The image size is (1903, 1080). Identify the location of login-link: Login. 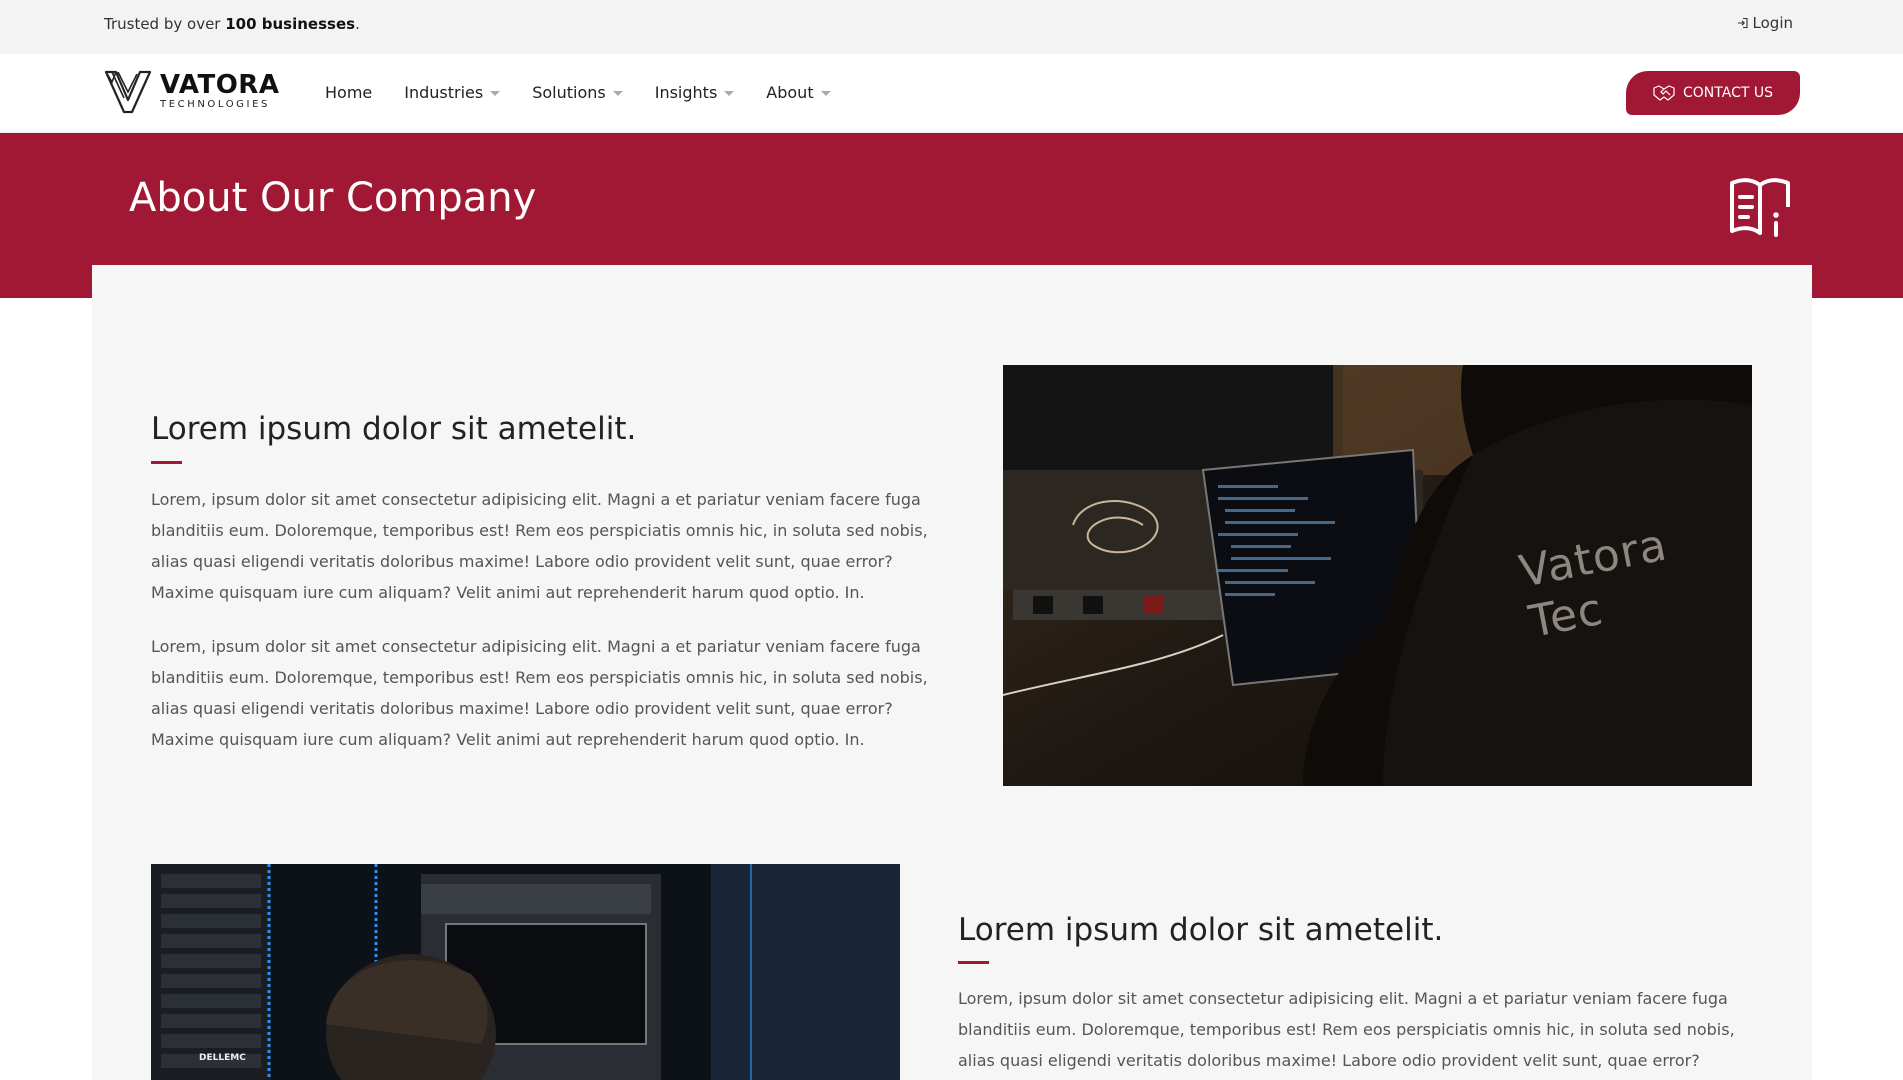
(1765, 23).